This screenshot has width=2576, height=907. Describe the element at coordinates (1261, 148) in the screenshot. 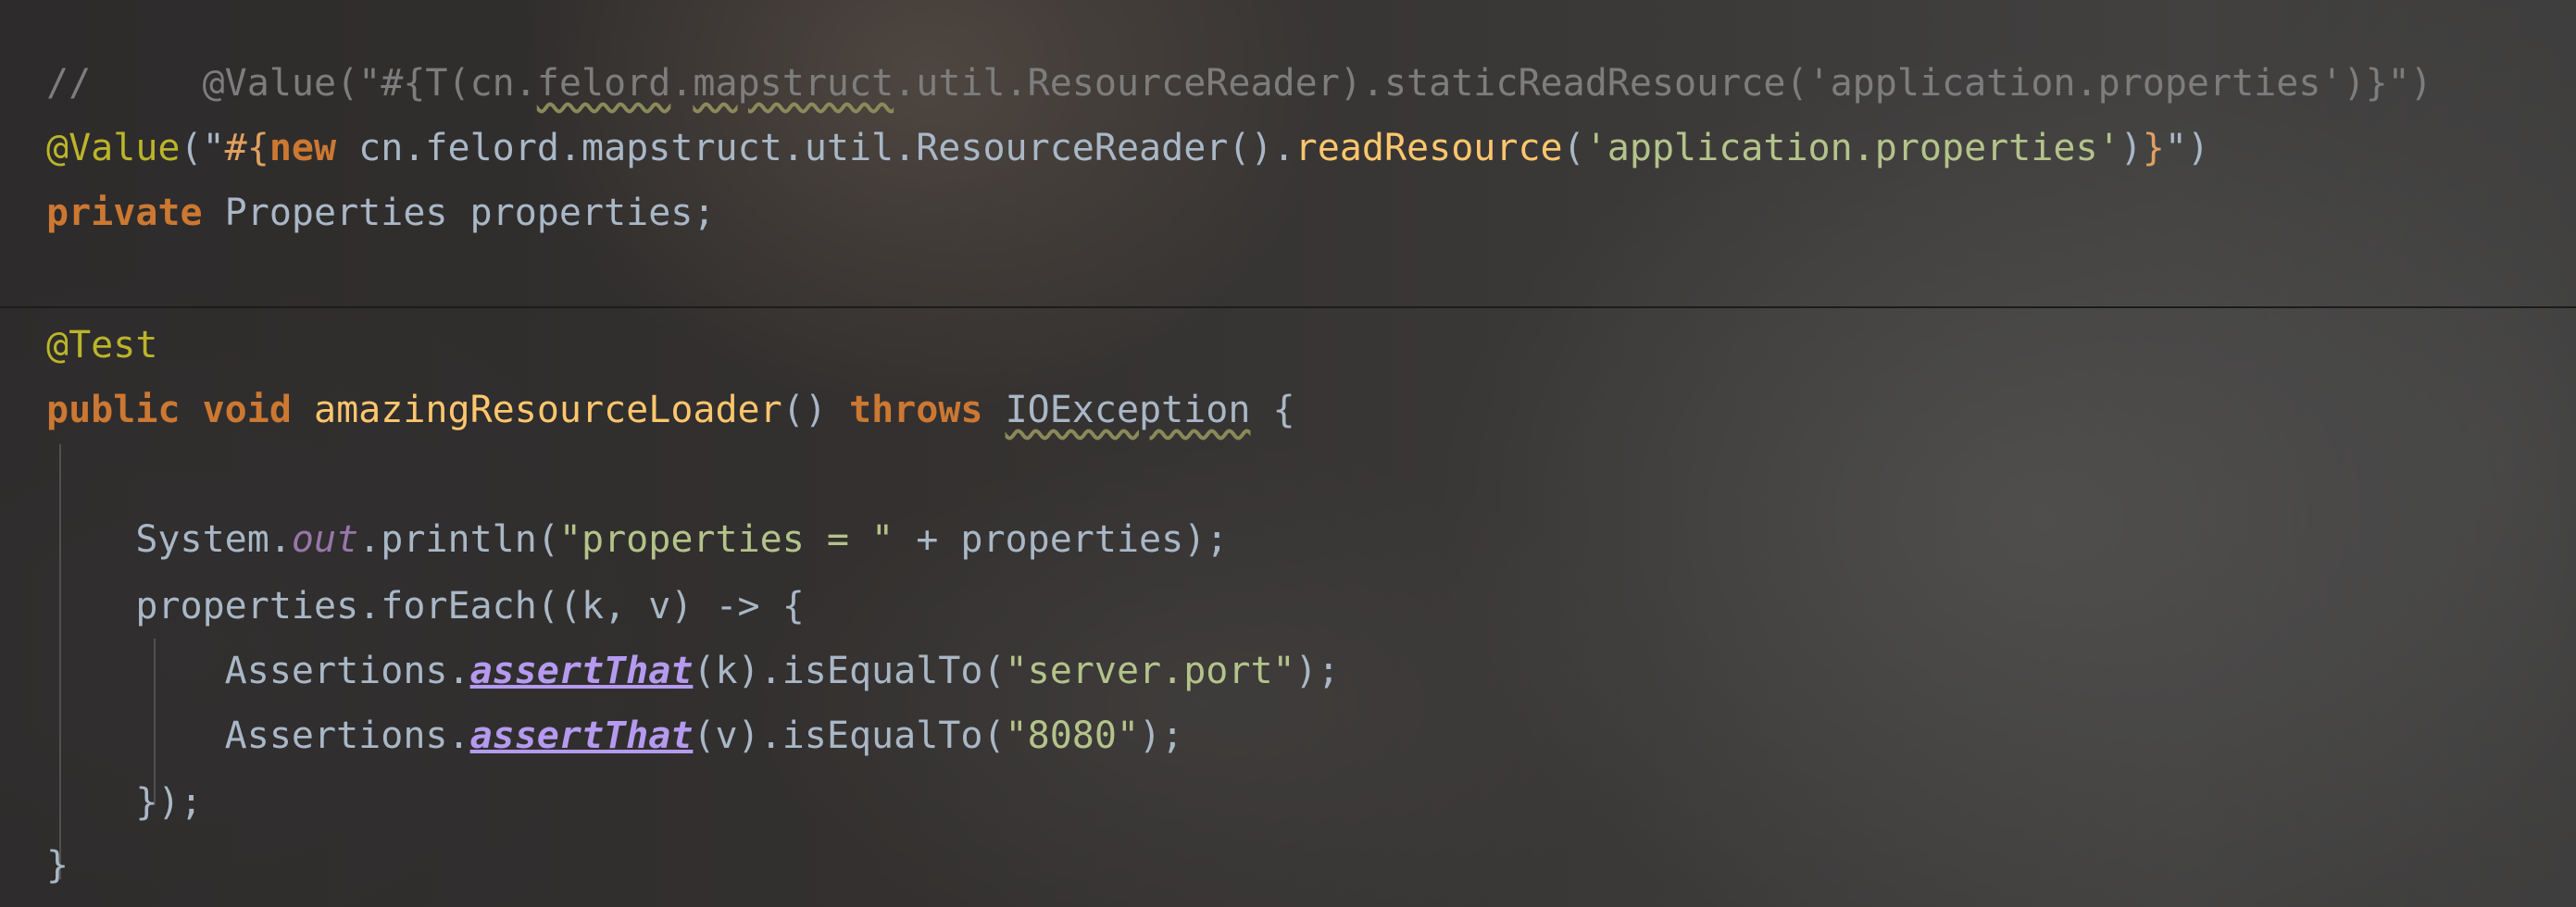

I see `code-token: ().` at that location.